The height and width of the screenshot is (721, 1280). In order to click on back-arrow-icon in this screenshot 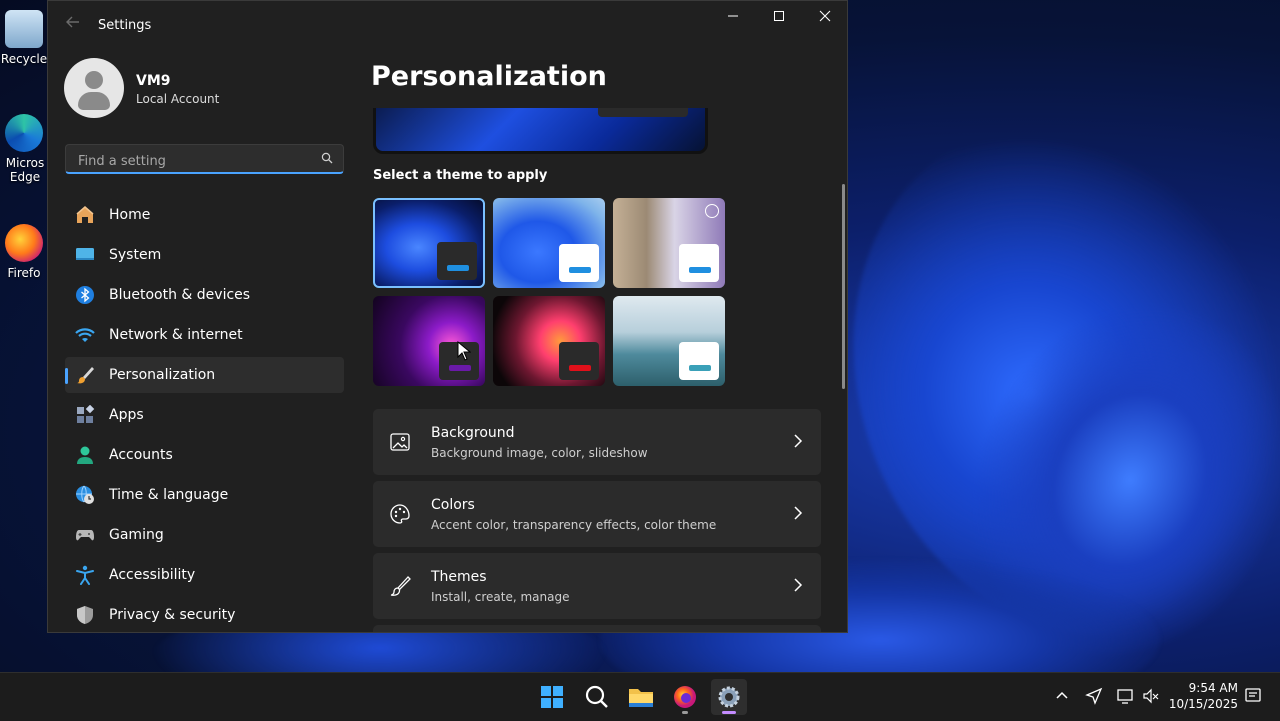, I will do `click(72, 22)`.